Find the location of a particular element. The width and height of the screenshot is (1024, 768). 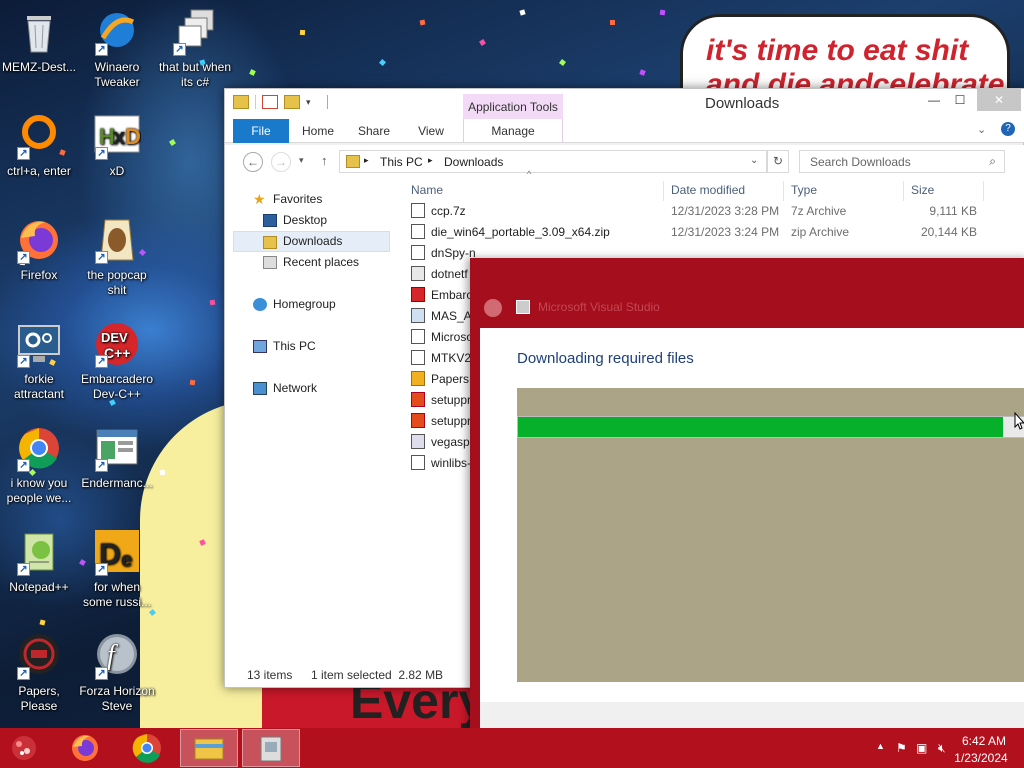

nav-network: Network is located at coordinates (310, 388).